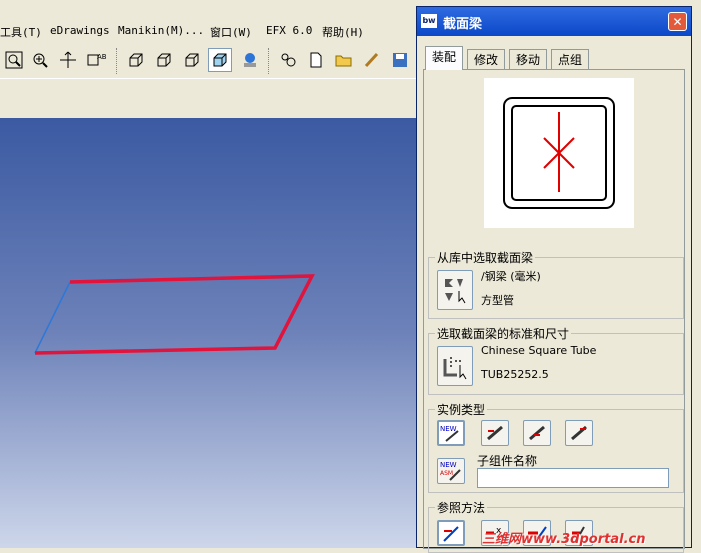 This screenshot has width=701, height=553. I want to click on menu-tools: 工具(T), so click(21, 32).